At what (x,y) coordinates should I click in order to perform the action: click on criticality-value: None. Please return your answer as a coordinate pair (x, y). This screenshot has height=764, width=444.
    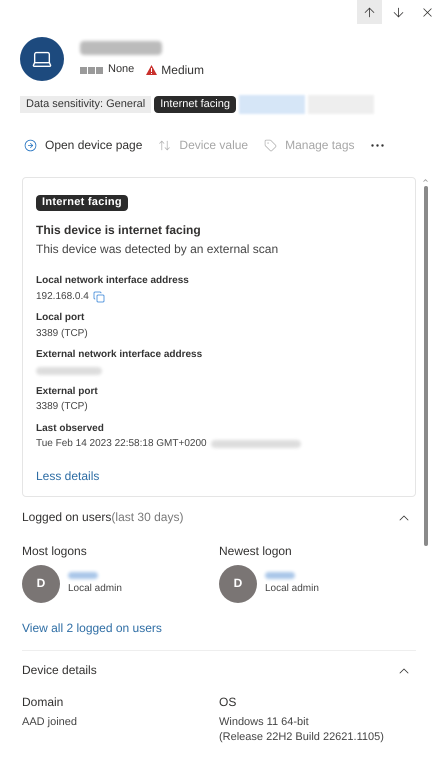
    Looking at the image, I should click on (121, 70).